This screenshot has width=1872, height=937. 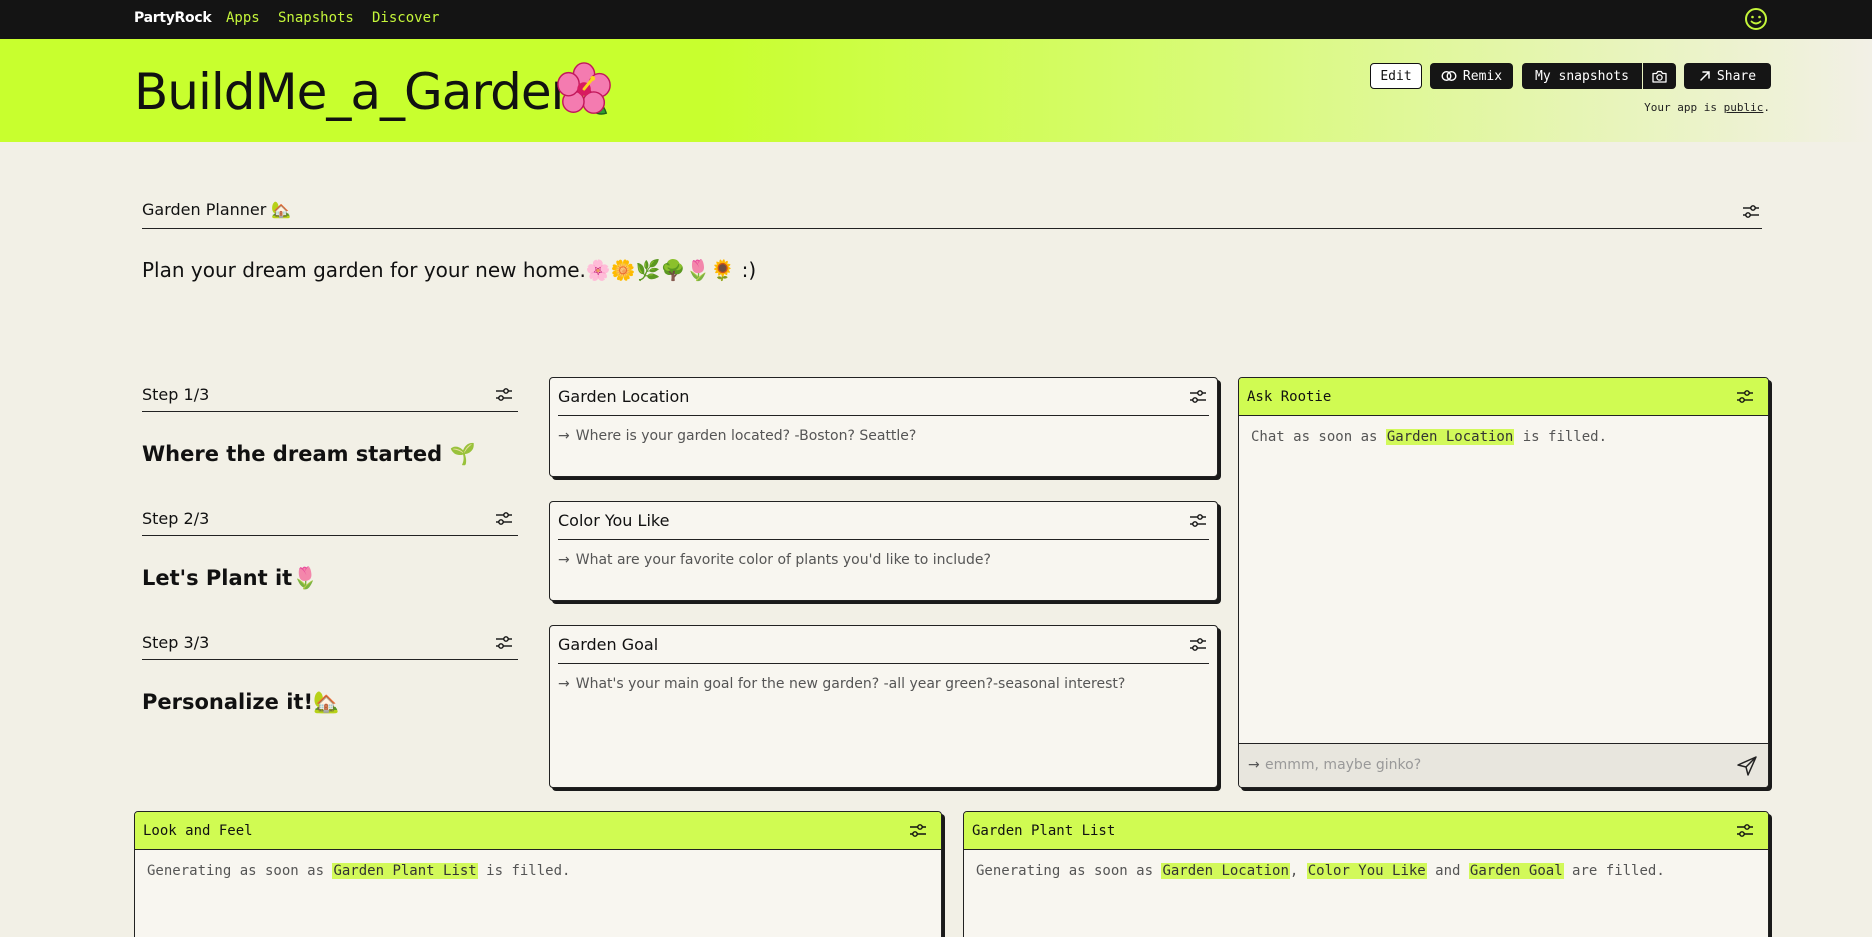 I want to click on camera-icon, so click(x=1659, y=76).